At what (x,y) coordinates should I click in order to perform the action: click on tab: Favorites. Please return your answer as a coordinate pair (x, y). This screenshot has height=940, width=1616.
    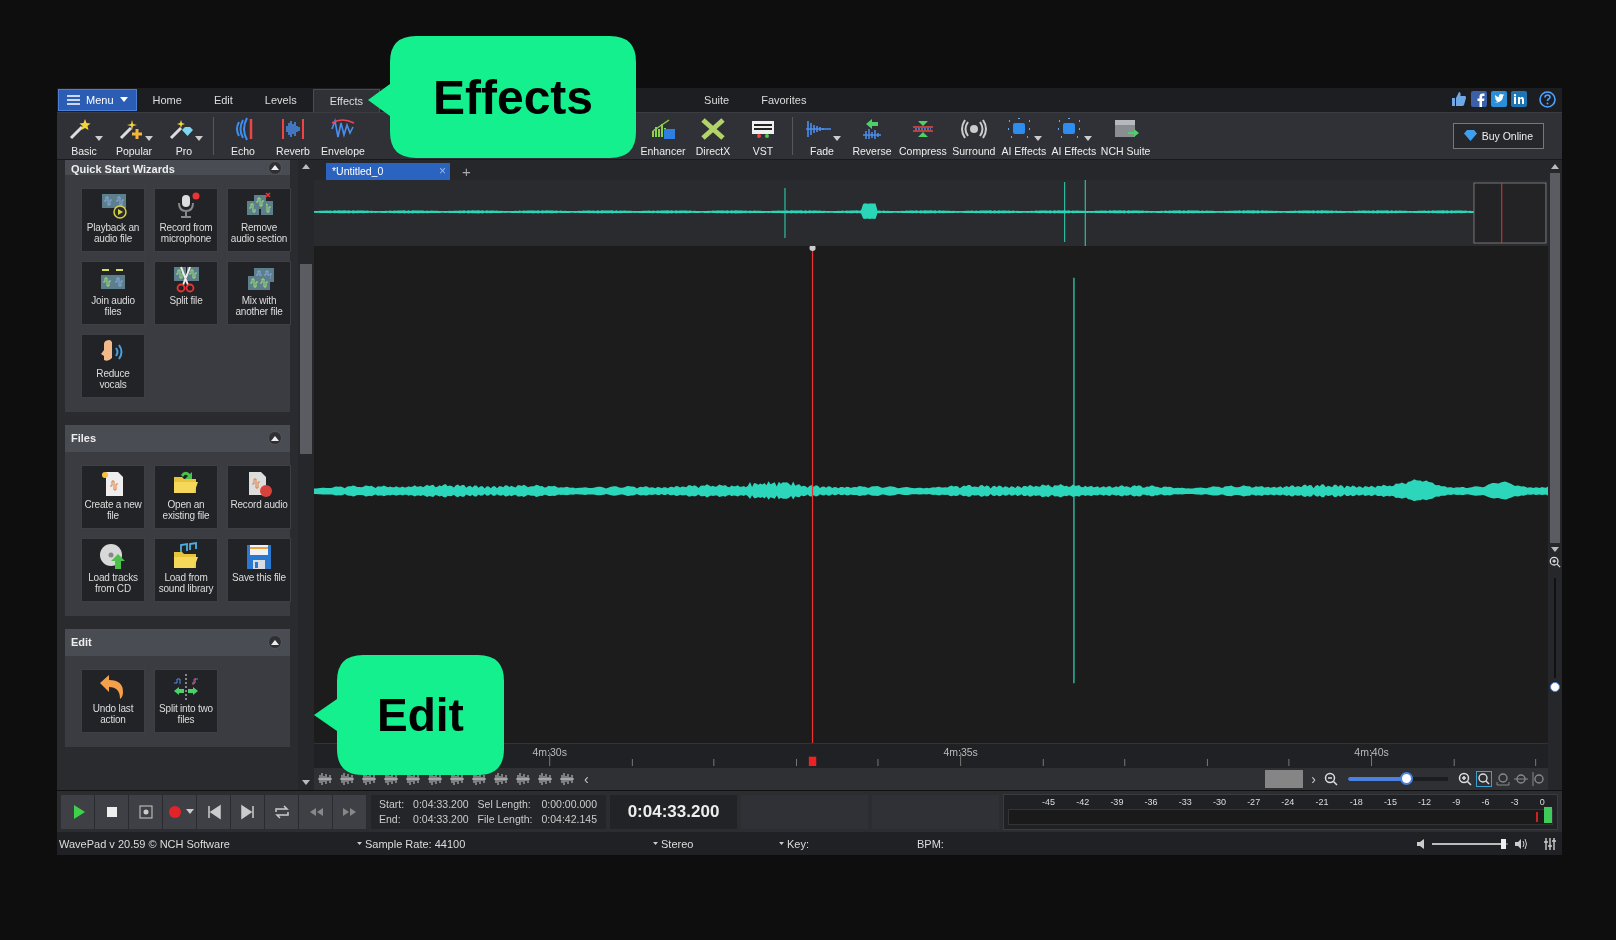
    Looking at the image, I should click on (784, 100).